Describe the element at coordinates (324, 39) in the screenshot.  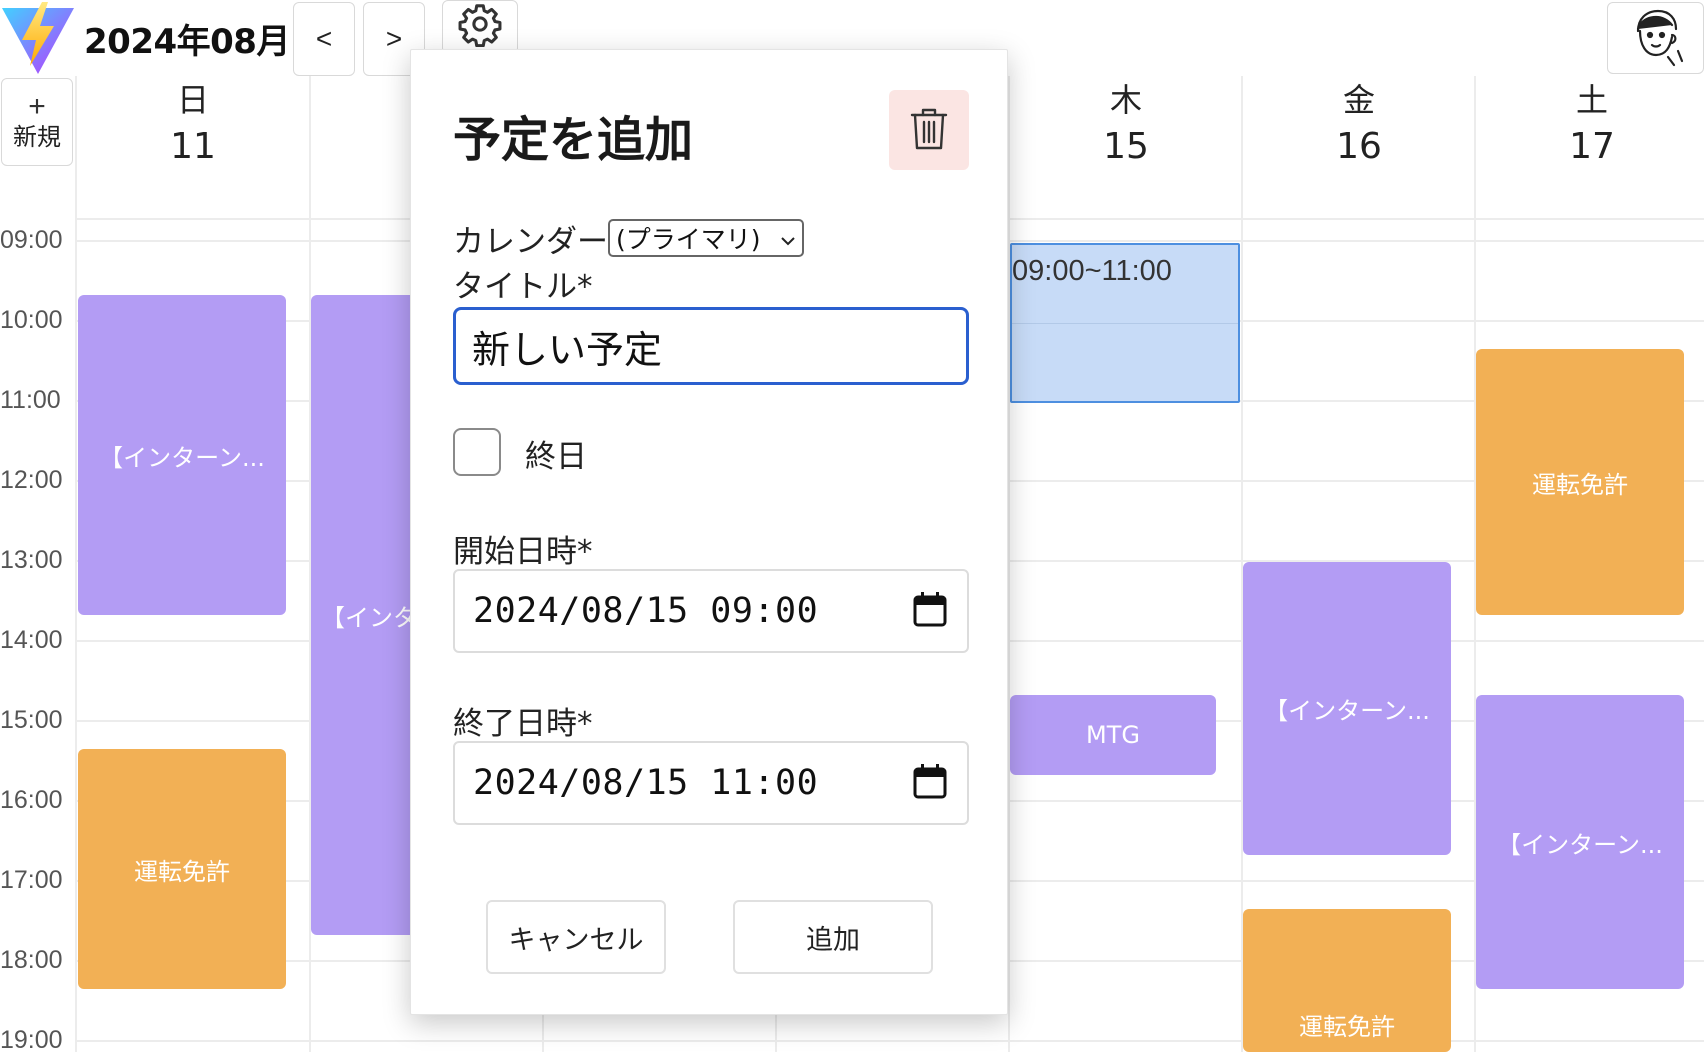
I see `prev-month-button: <` at that location.